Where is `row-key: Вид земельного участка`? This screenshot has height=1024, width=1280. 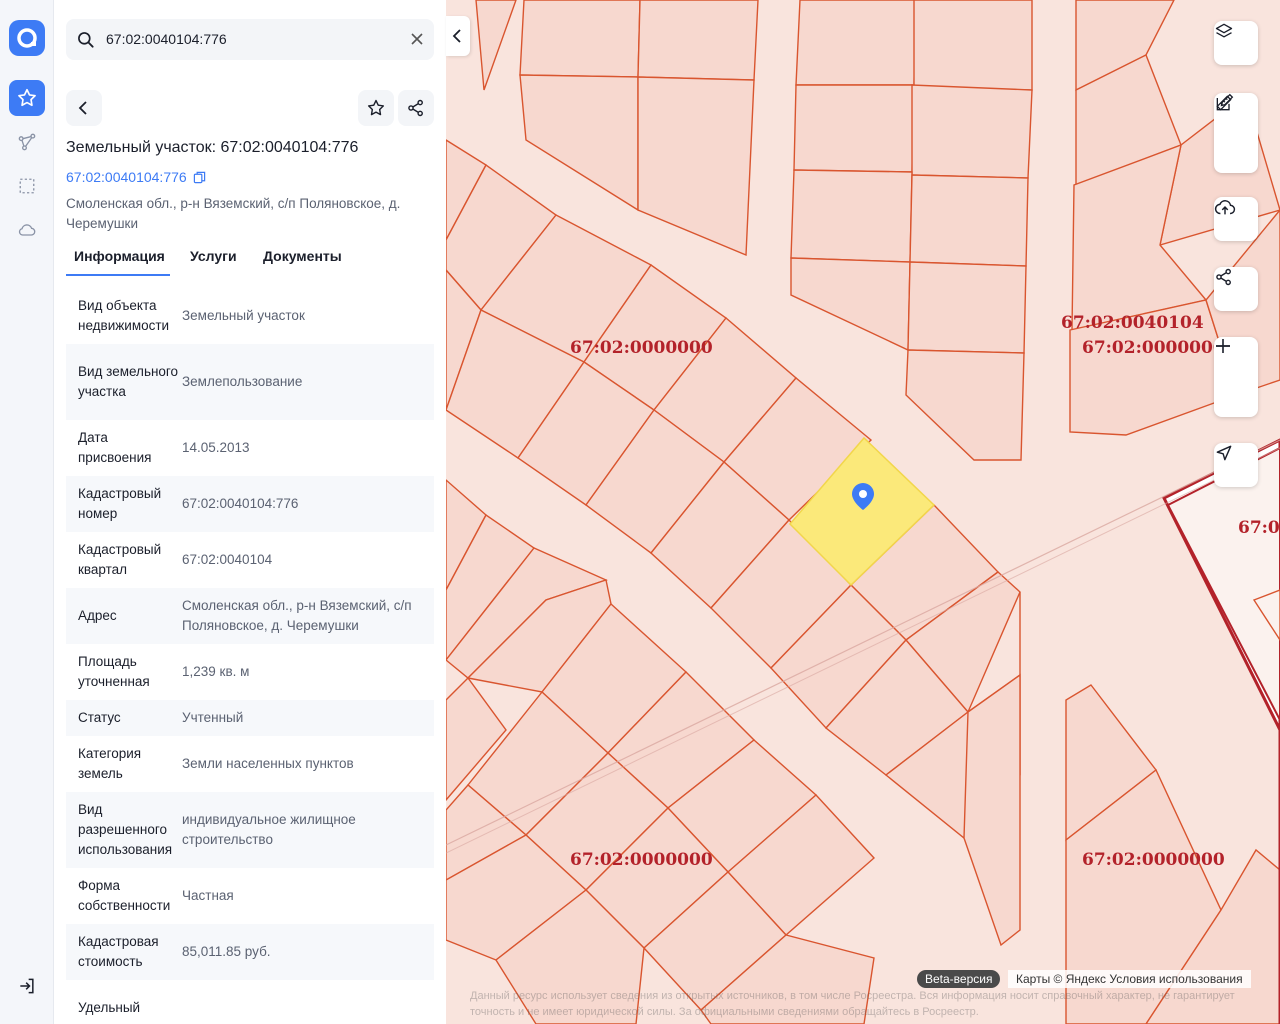
row-key: Вид земельного участка is located at coordinates (128, 381).